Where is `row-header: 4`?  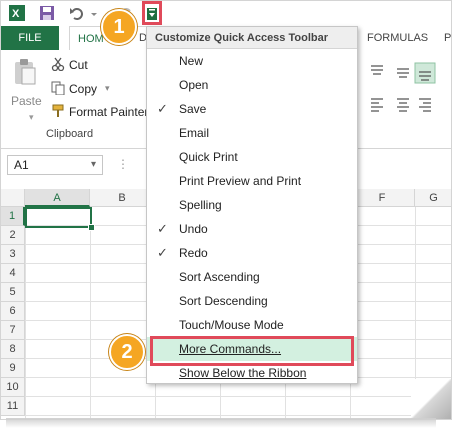 row-header: 4 is located at coordinates (13, 273).